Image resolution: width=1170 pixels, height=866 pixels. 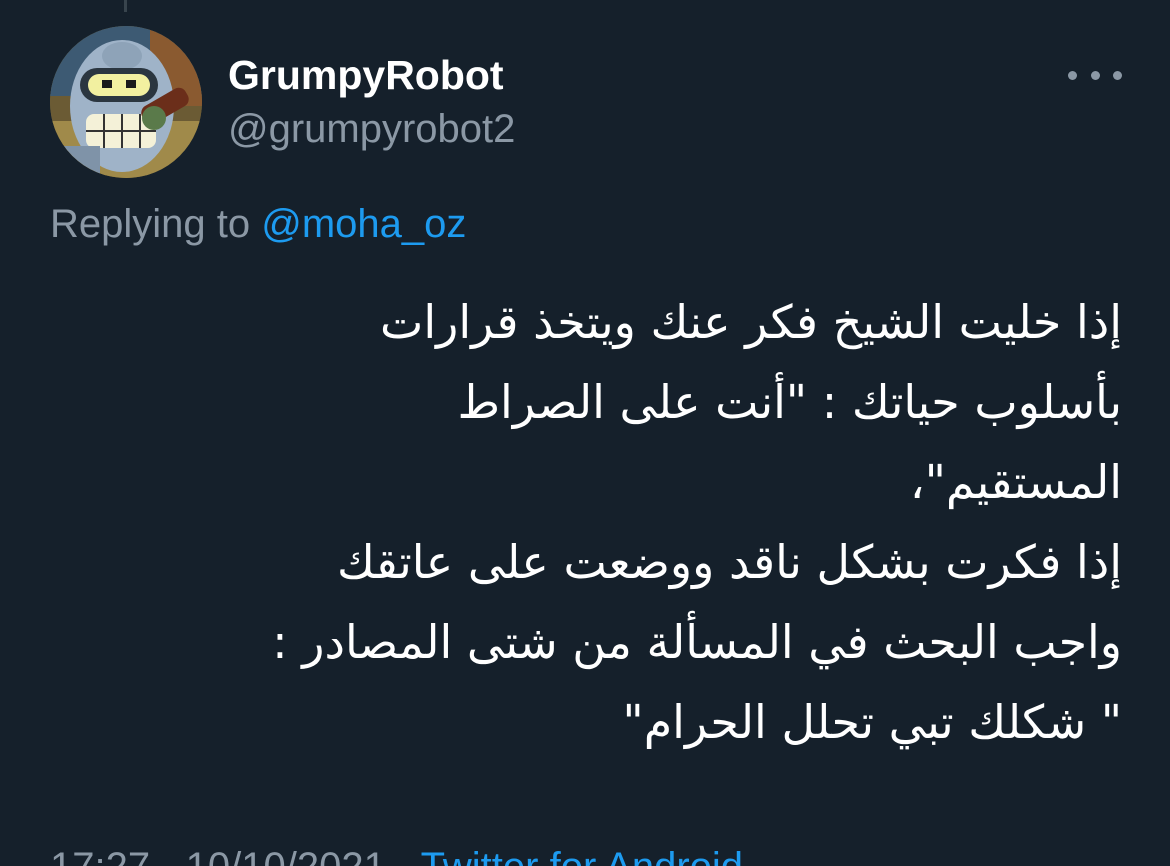 I want to click on user-handle: @grumpyrobot2, so click(x=371, y=129).